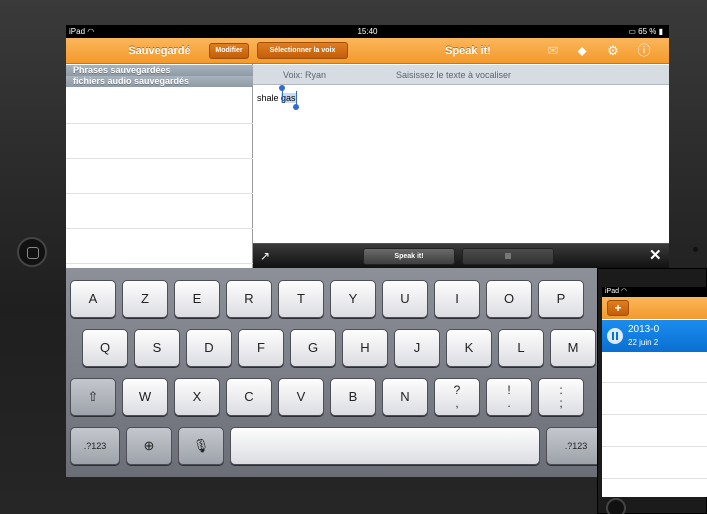  I want to click on shift-key: ⇧, so click(93, 397).